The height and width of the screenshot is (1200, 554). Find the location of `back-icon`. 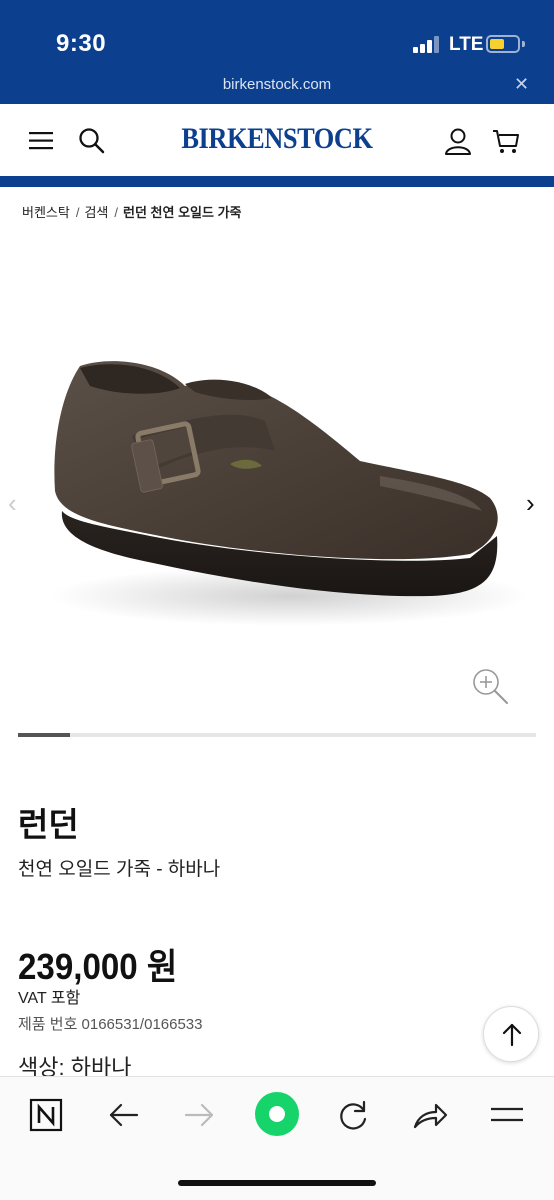

back-icon is located at coordinates (123, 1115).